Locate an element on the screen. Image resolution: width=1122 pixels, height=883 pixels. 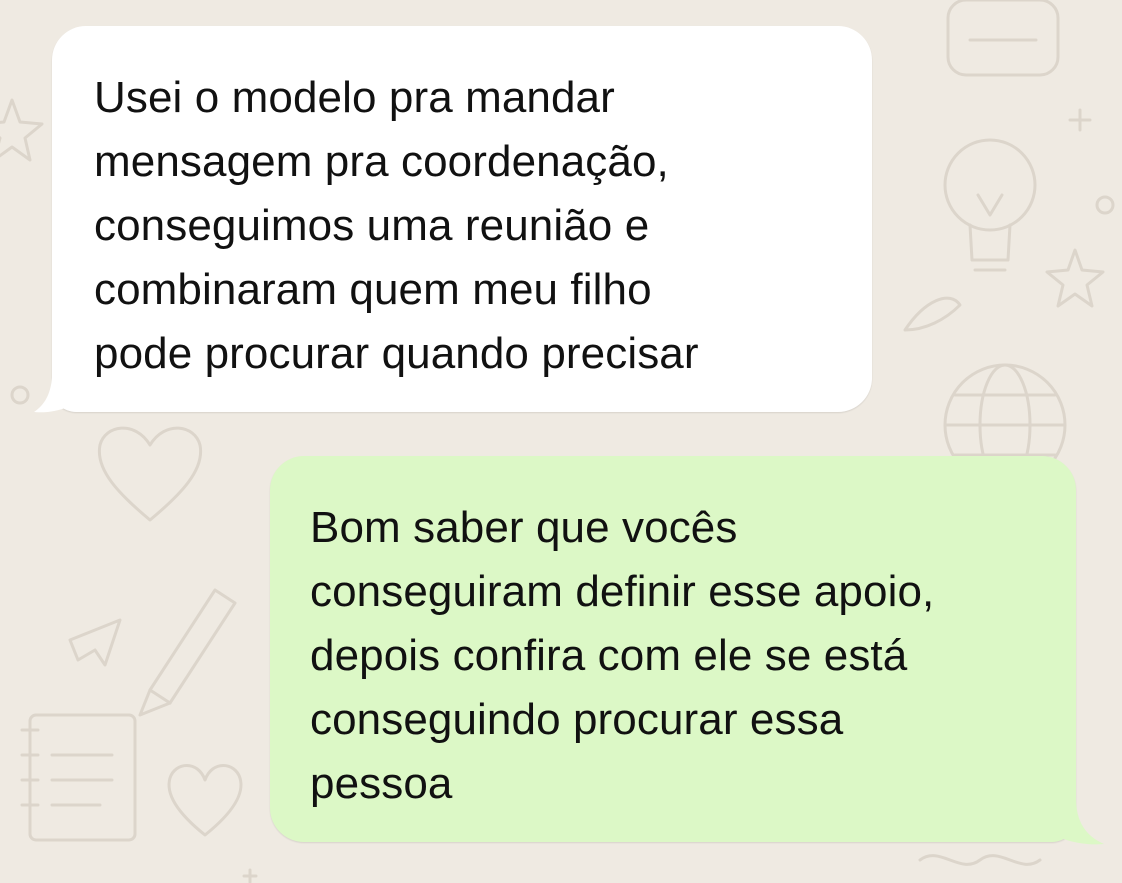
message-text-line: conseguiram definir esse apoio, is located at coordinates (622, 591).